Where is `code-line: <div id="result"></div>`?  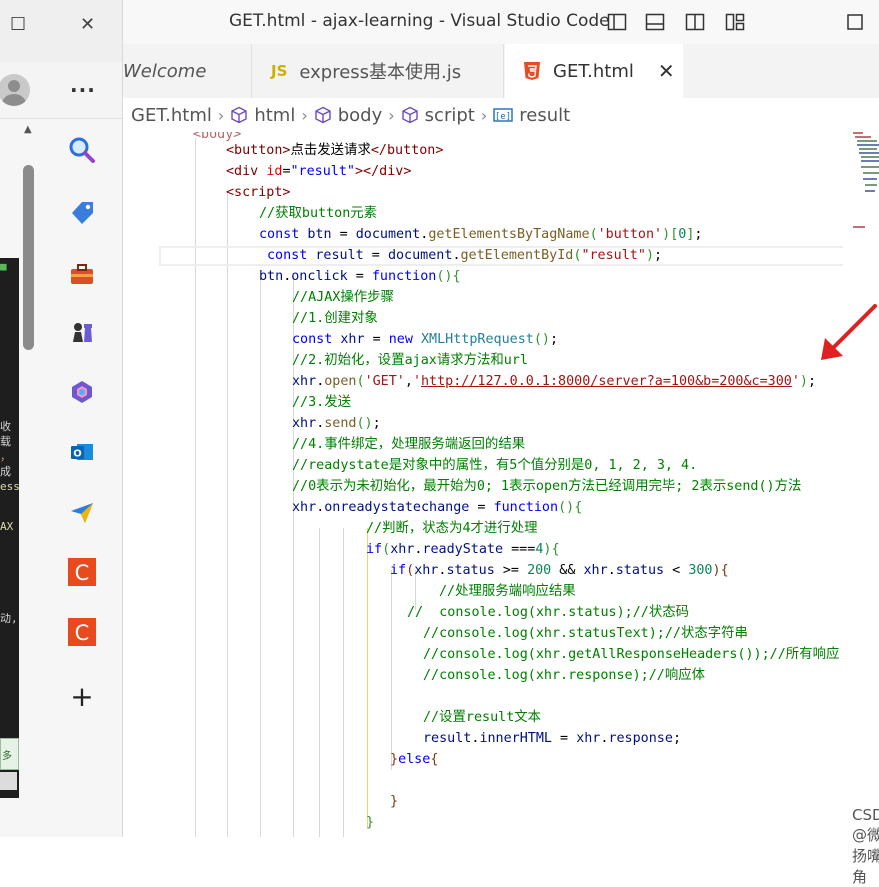
code-line: <div id="result"></div> is located at coordinates (319, 171).